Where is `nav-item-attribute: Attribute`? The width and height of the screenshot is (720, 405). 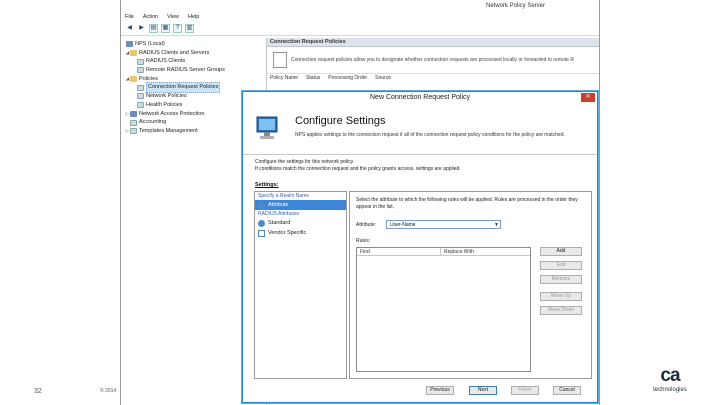
nav-item-attribute: Attribute is located at coordinates (300, 205).